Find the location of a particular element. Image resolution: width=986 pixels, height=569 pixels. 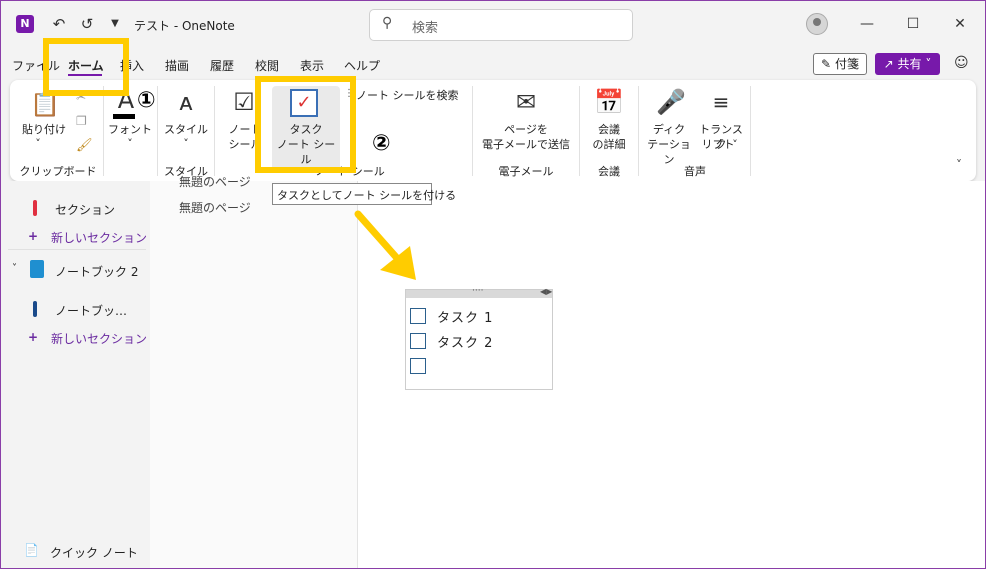

close-icon: ✕ is located at coordinates (960, 24).